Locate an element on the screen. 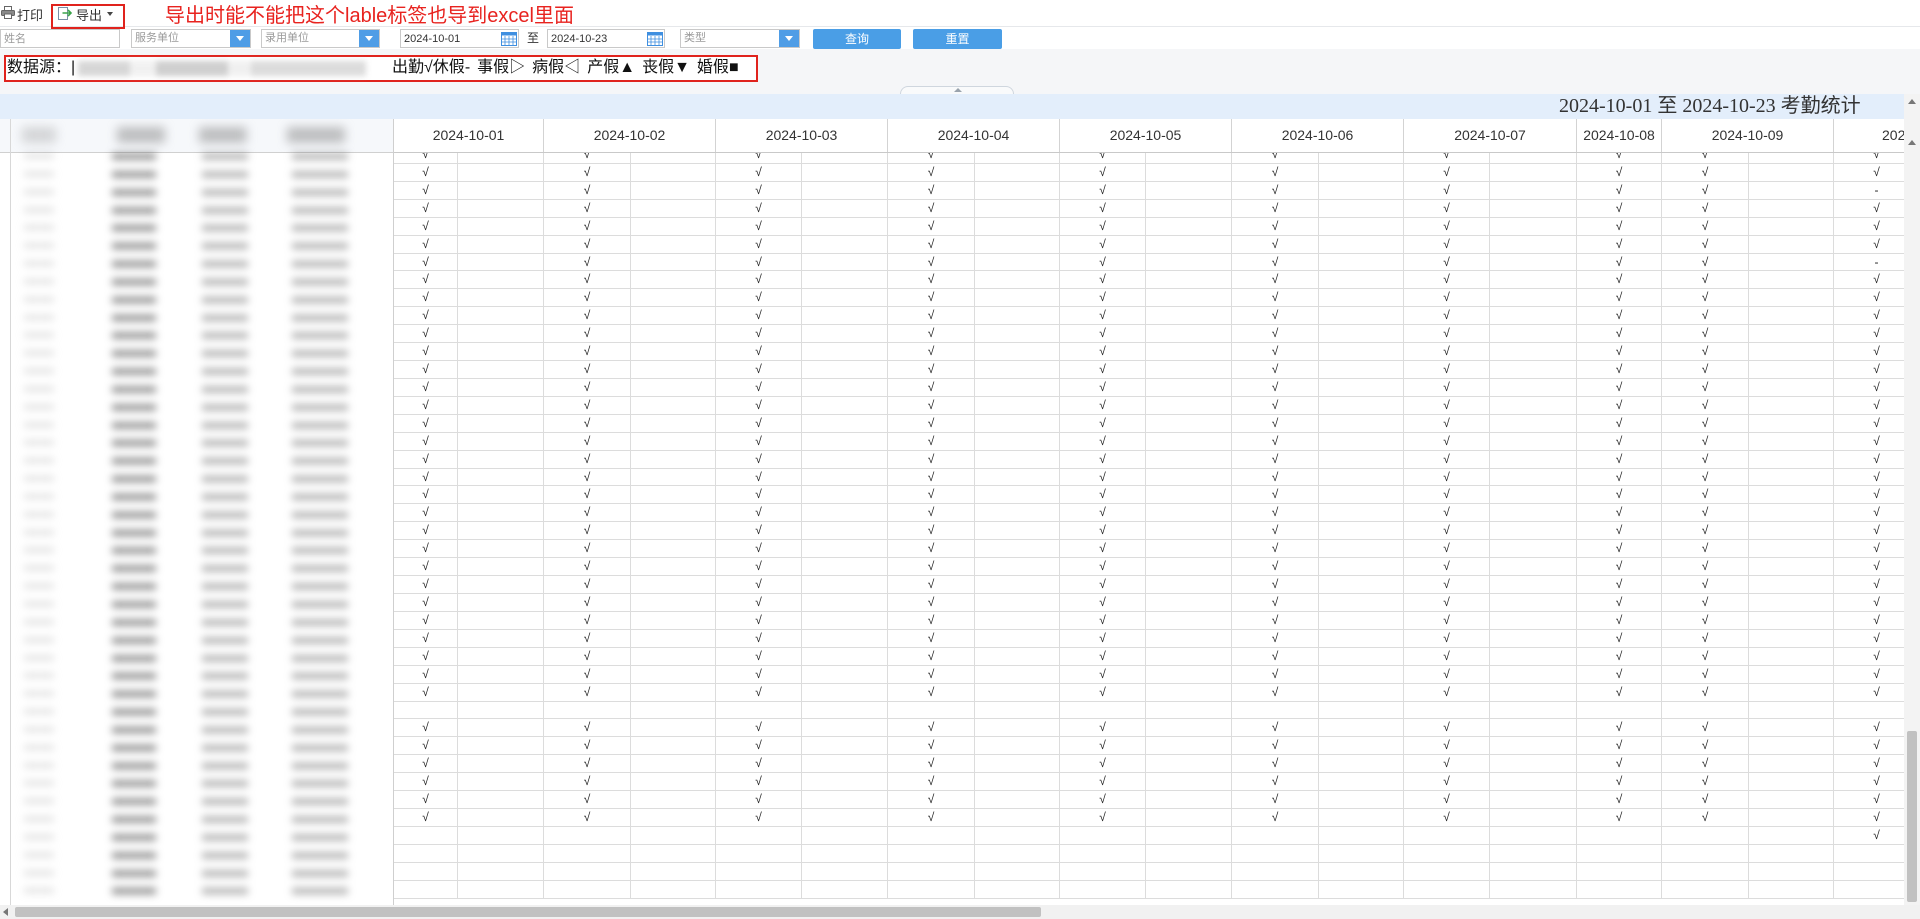  type-select: 类型 is located at coordinates (740, 38).